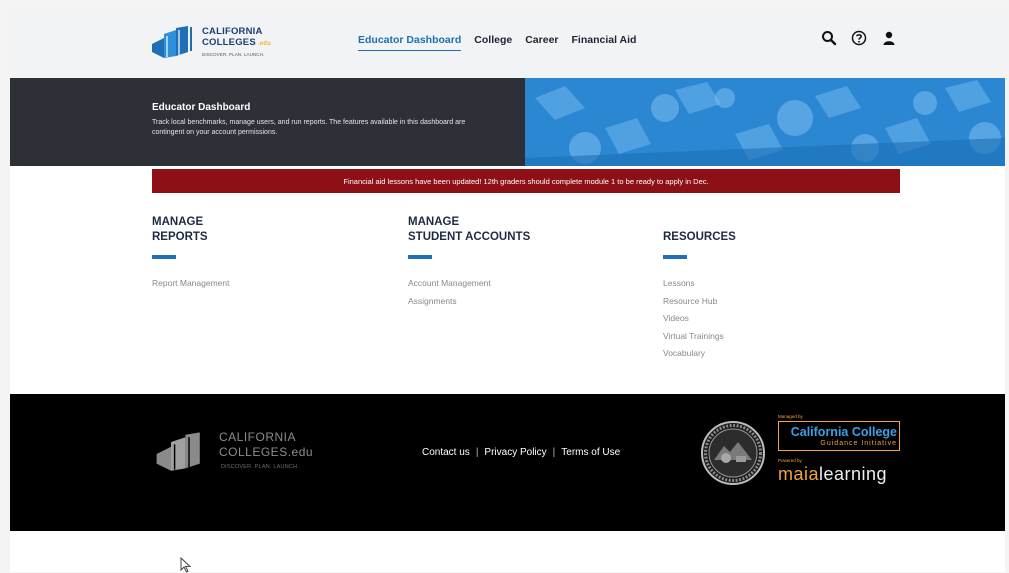 This screenshot has width=1009, height=573. Describe the element at coordinates (515, 452) in the screenshot. I see `footer-link-privacy: Privacy Policy` at that location.